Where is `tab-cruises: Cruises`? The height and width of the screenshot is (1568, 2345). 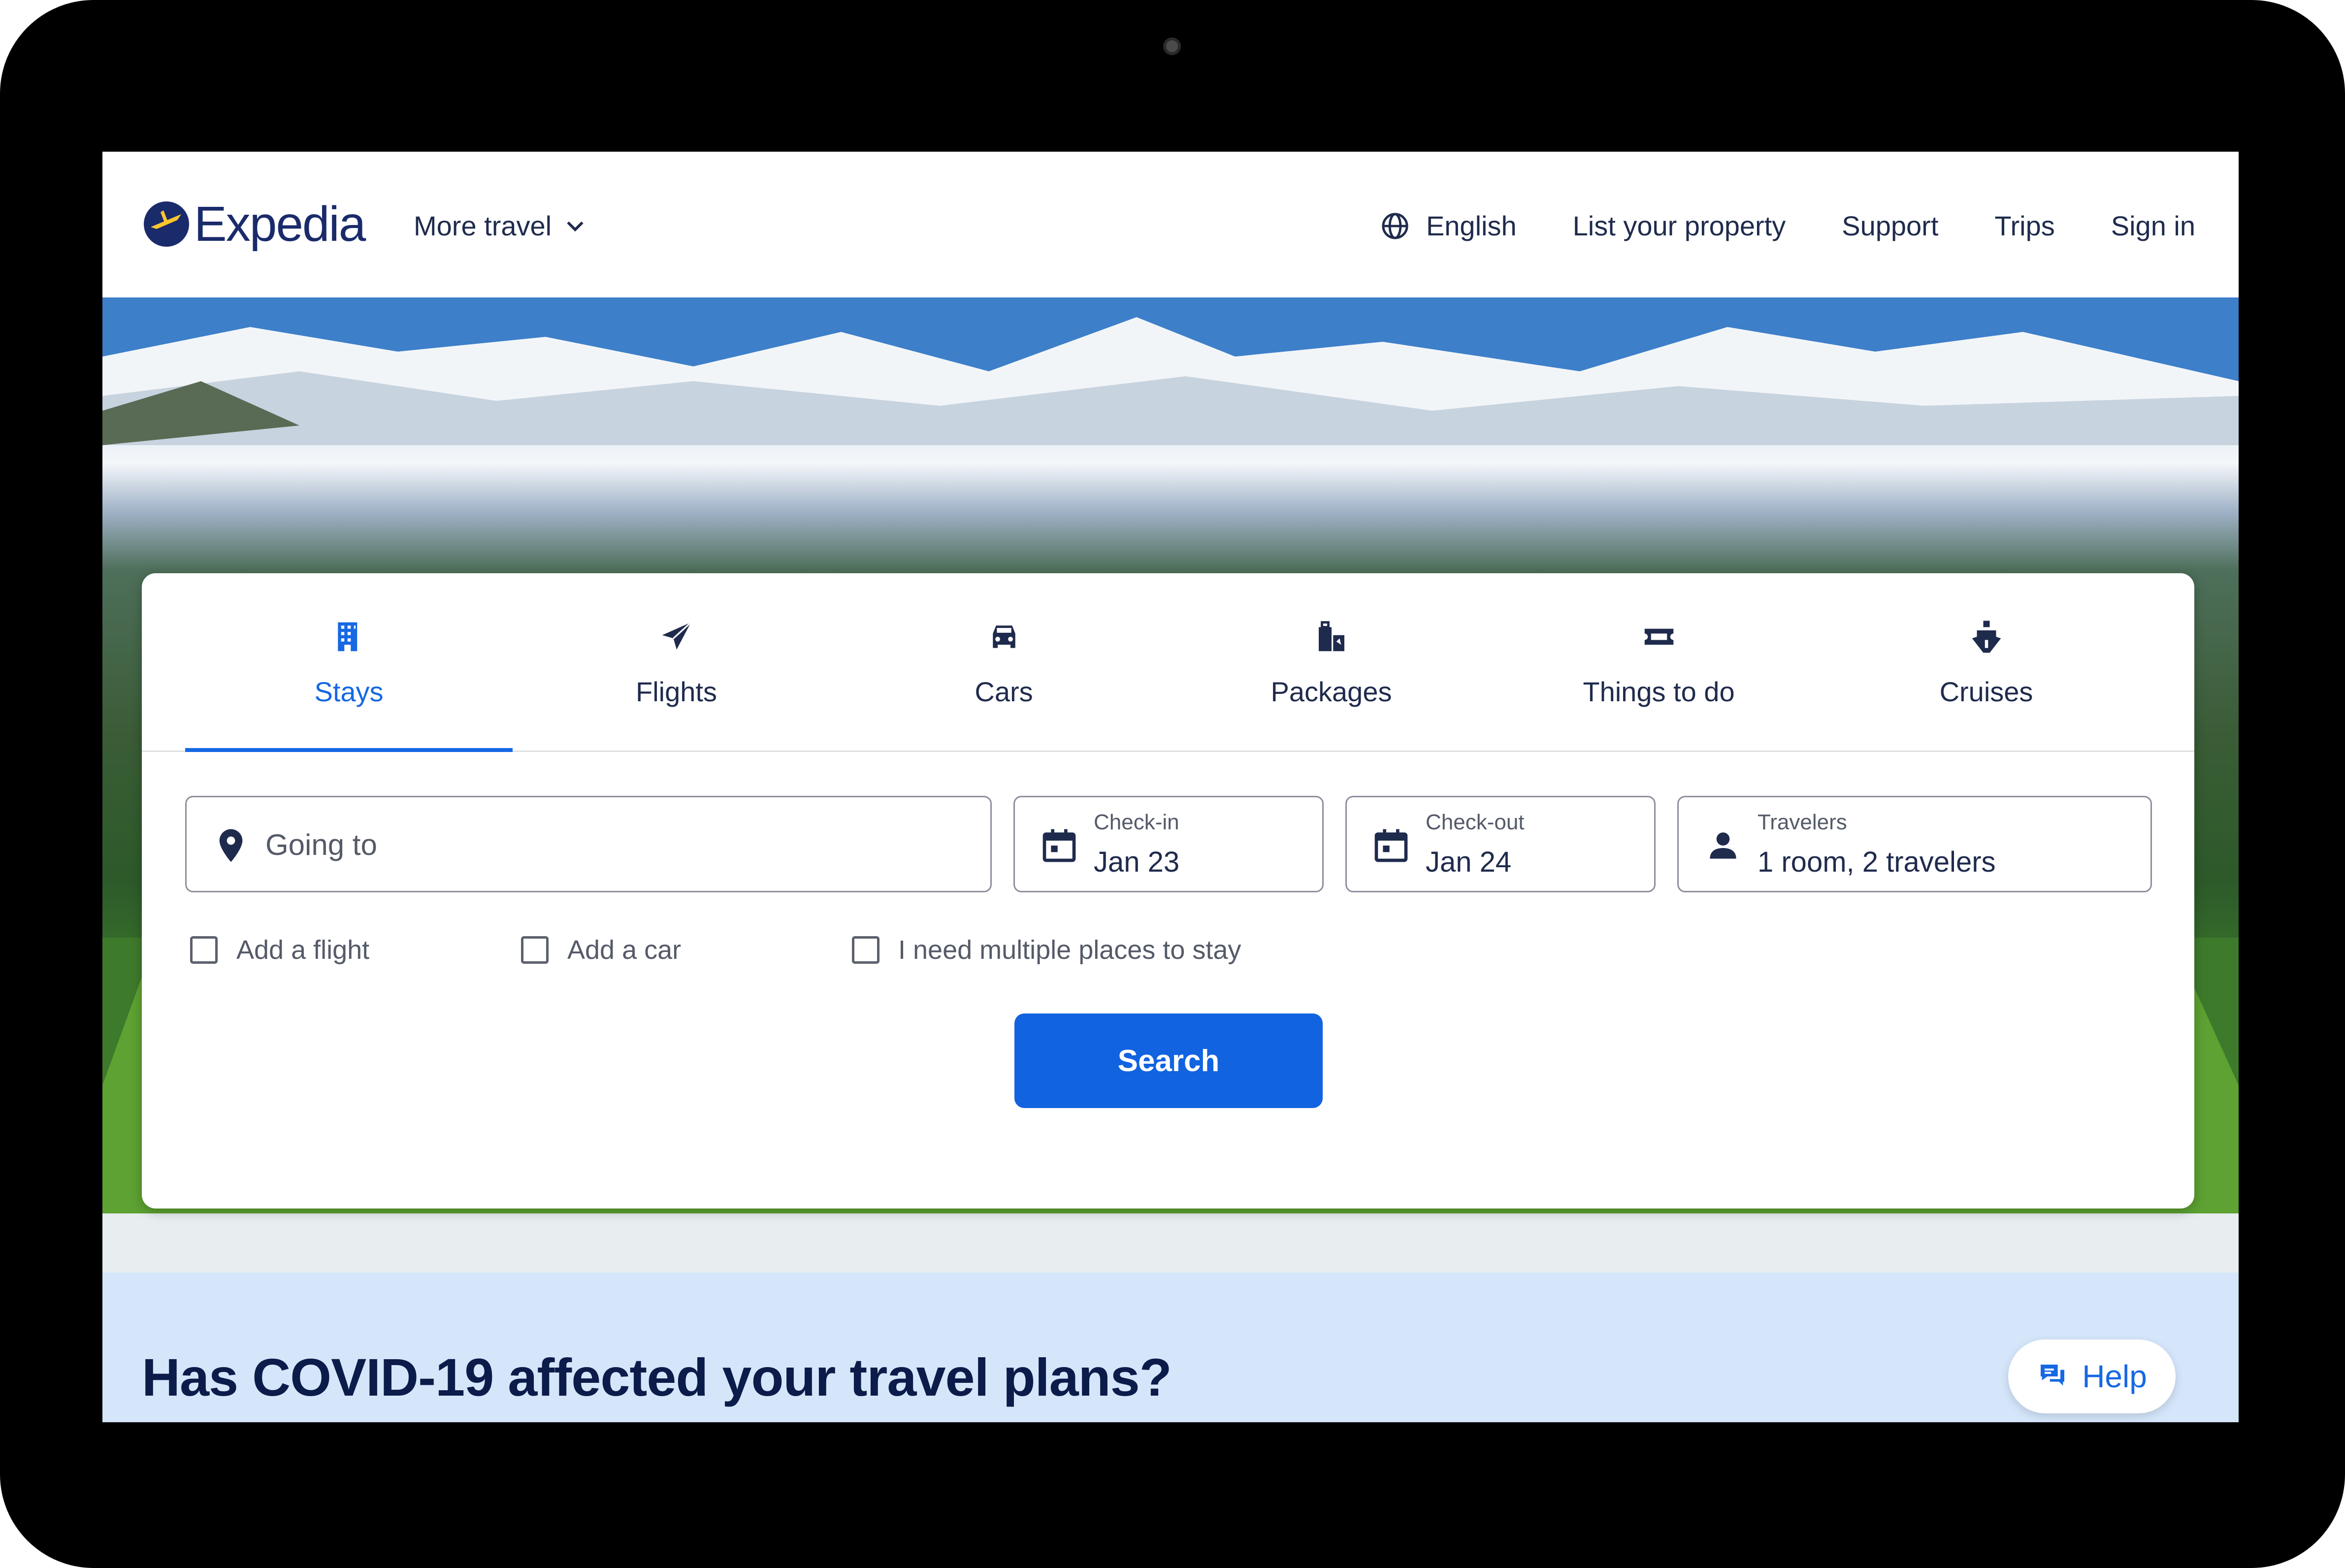
tab-cruises: Cruises is located at coordinates (1986, 662).